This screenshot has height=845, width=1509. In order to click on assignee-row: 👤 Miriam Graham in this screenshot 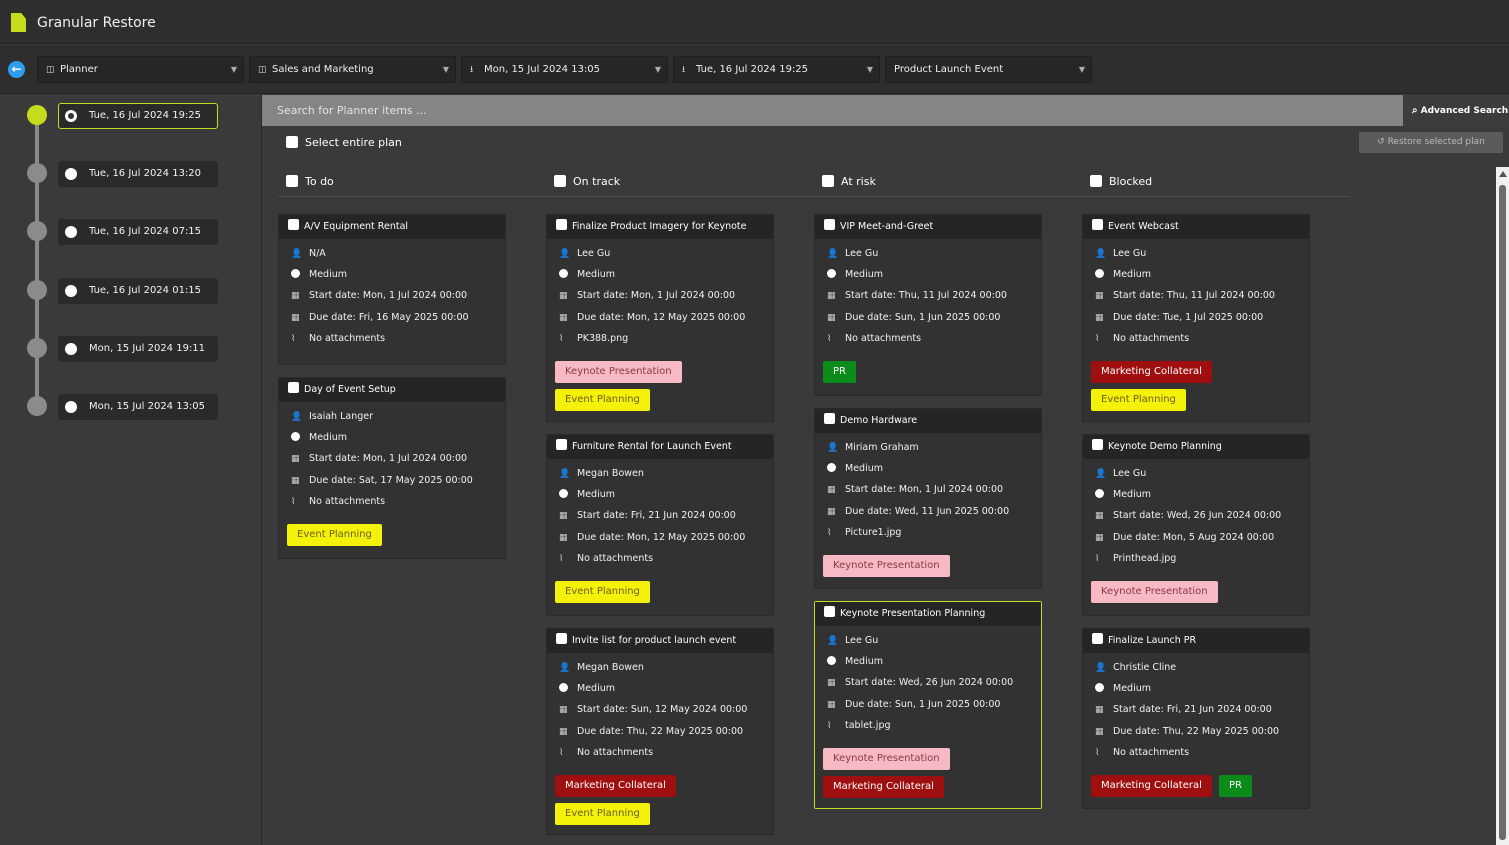, I will do `click(928, 447)`.